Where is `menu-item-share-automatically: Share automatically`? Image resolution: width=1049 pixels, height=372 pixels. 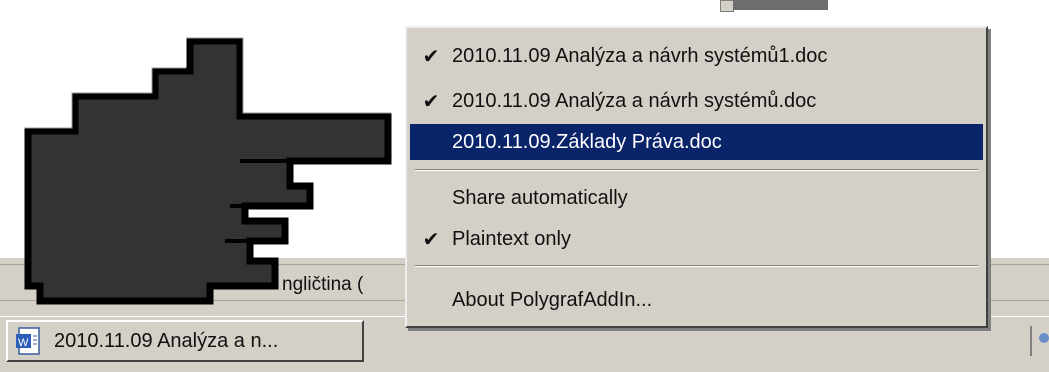 menu-item-share-automatically: Share automatically is located at coordinates (696, 198).